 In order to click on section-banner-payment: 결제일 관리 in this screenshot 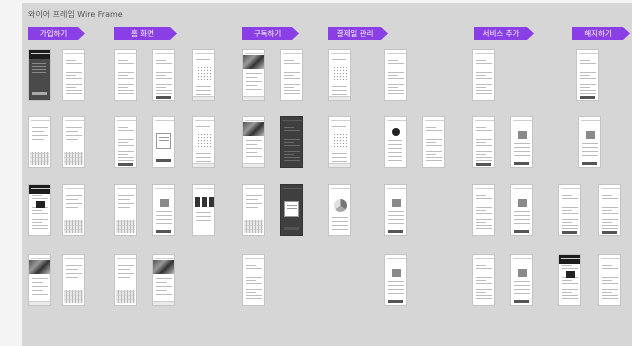, I will do `click(358, 33)`.